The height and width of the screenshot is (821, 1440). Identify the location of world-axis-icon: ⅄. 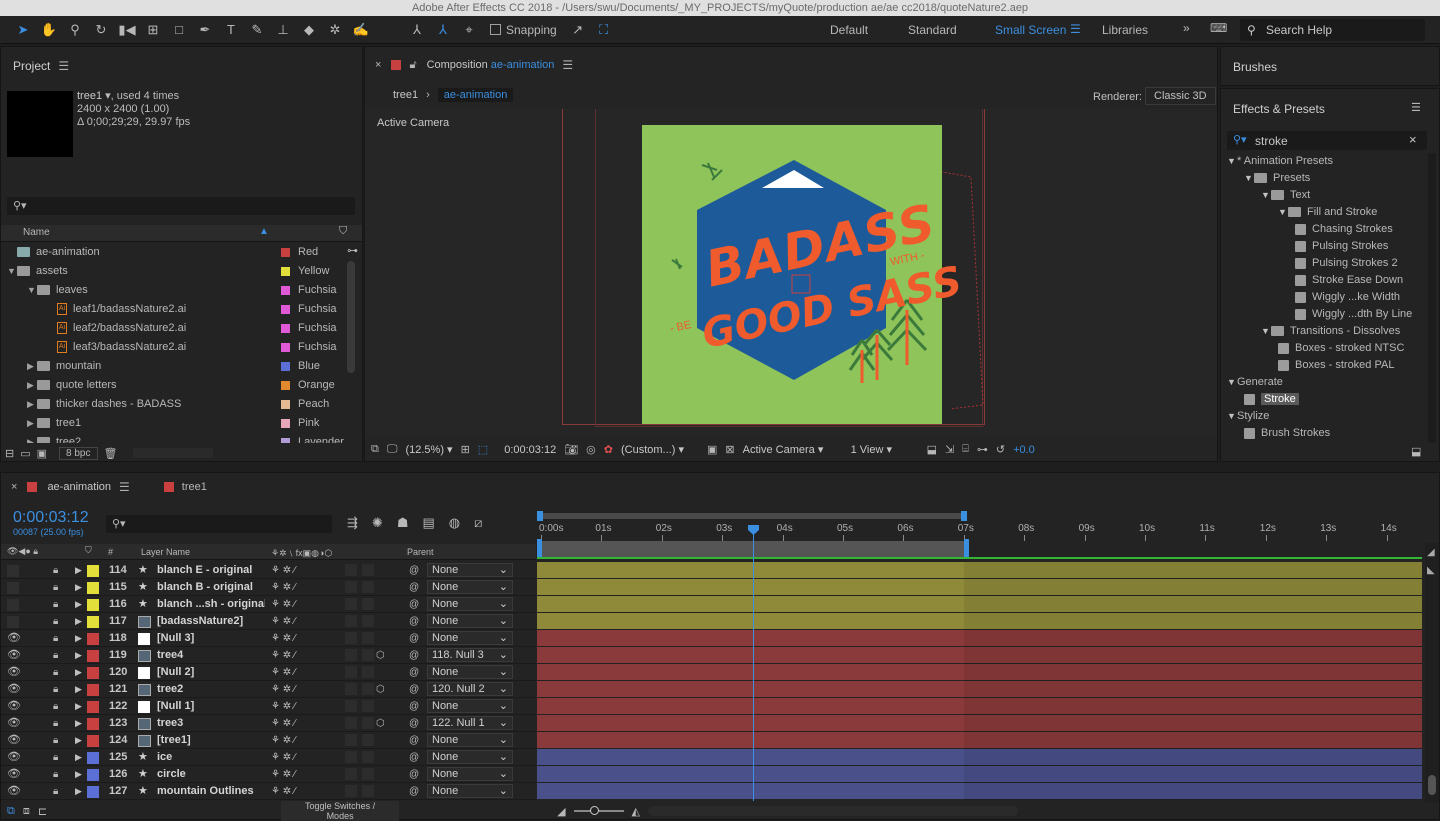
(443, 30).